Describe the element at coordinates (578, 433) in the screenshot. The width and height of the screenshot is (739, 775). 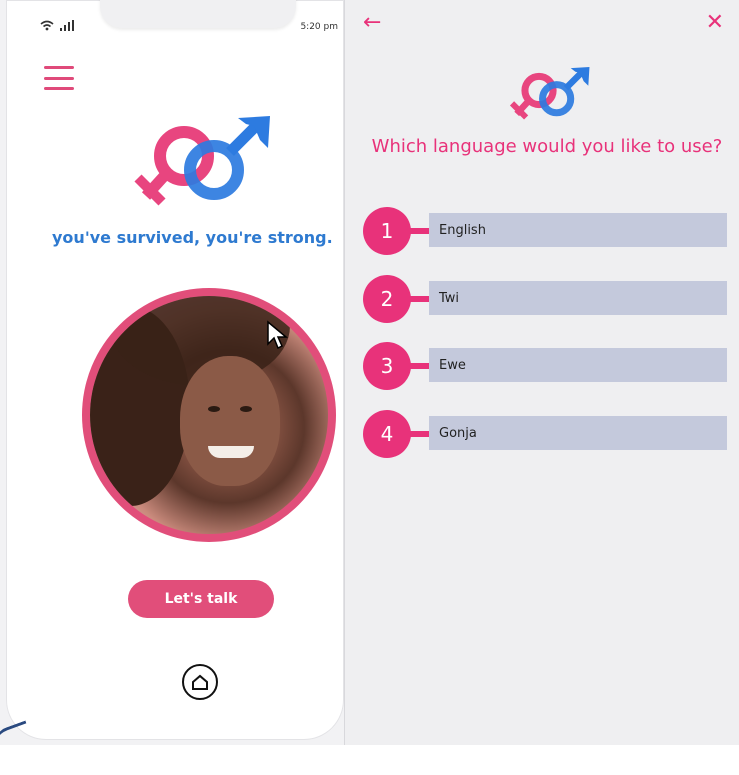
I see `option-label: Gonja` at that location.